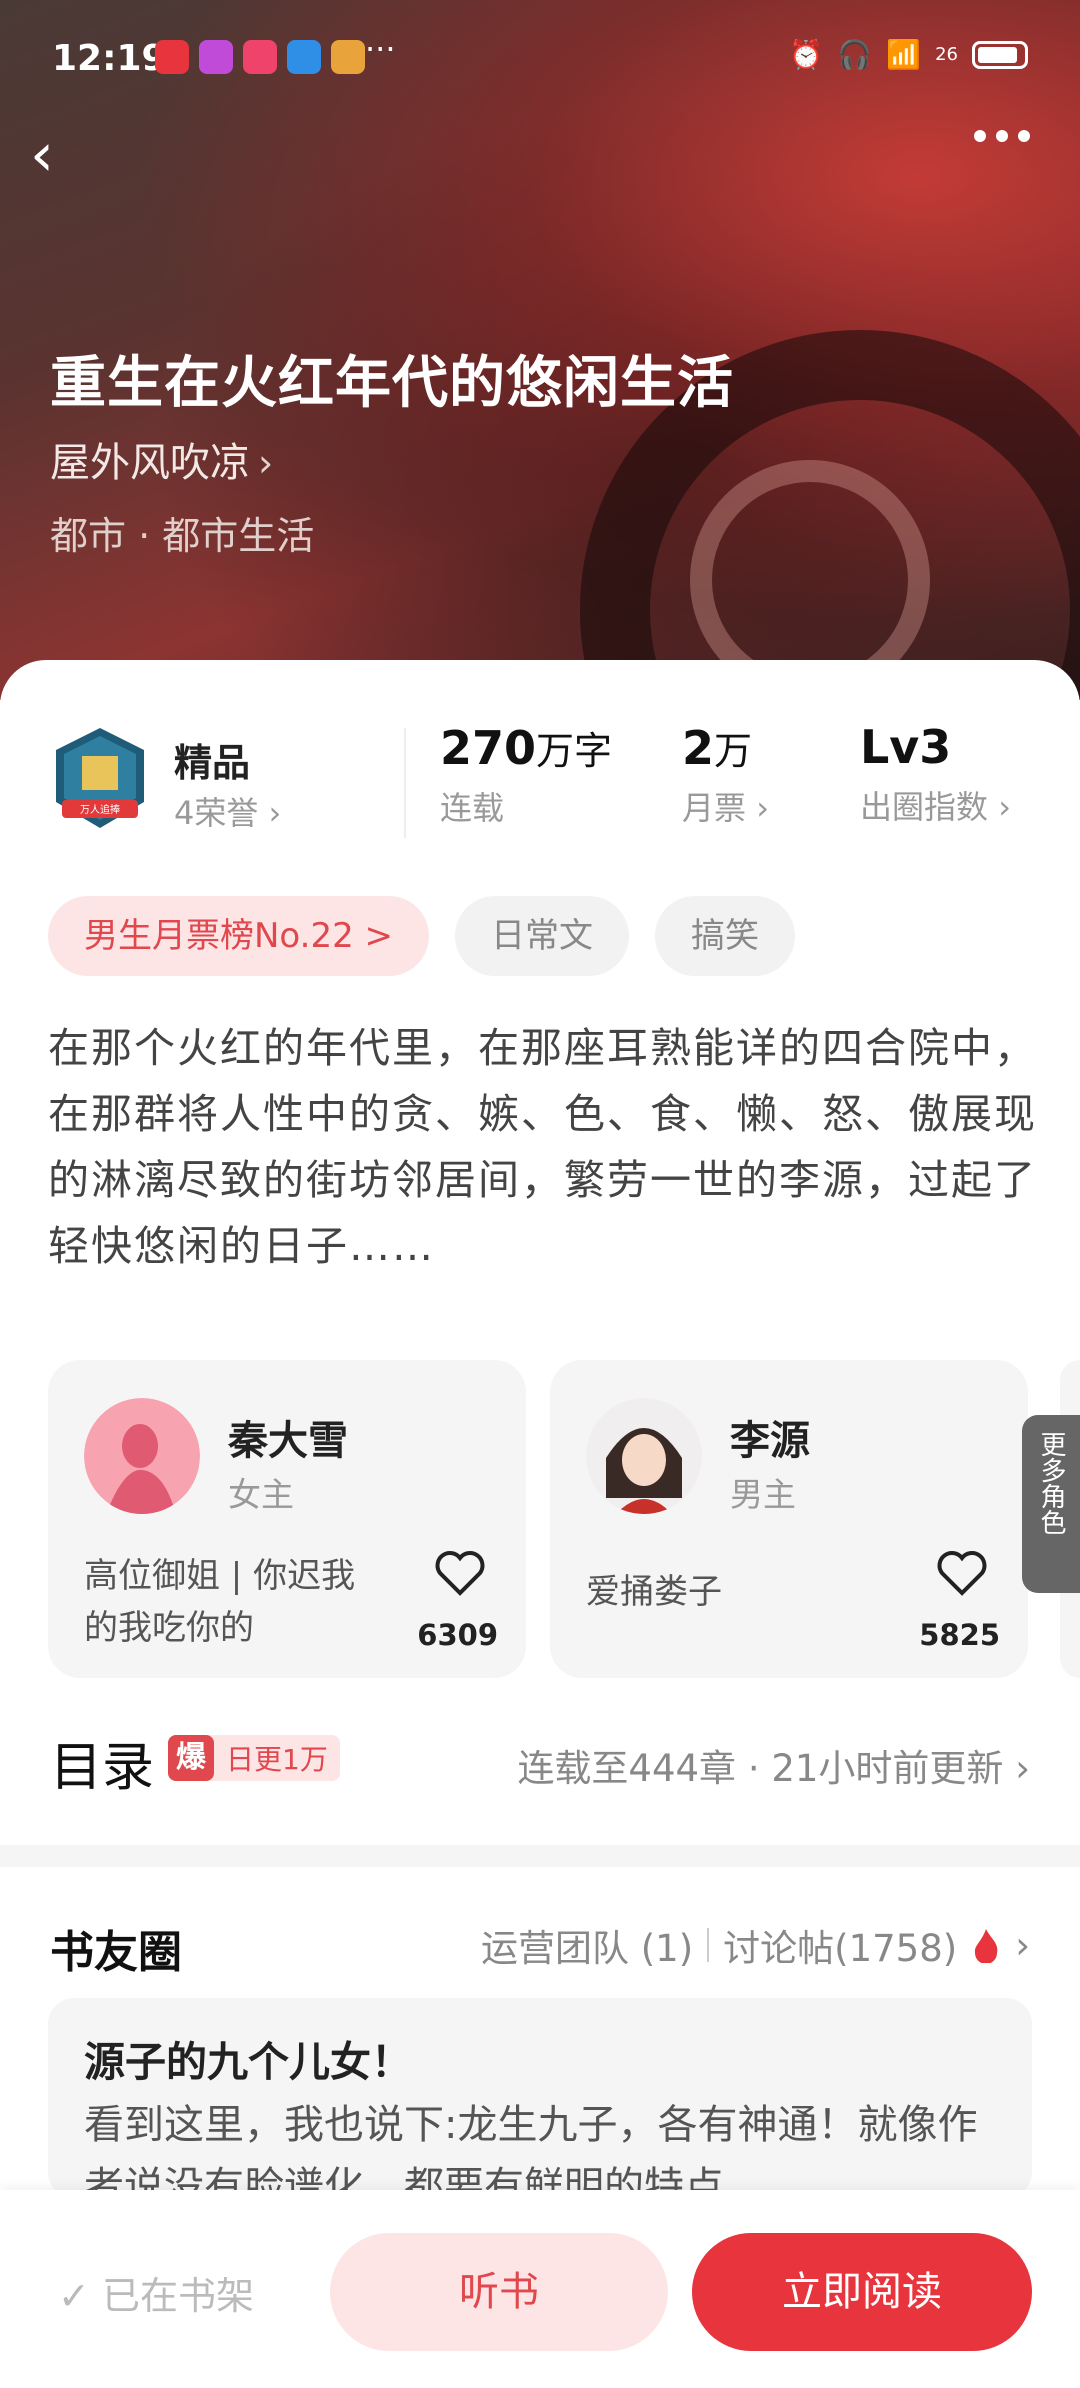  What do you see at coordinates (733, 751) in the screenshot?
I see `ticket-unit: 万` at bounding box center [733, 751].